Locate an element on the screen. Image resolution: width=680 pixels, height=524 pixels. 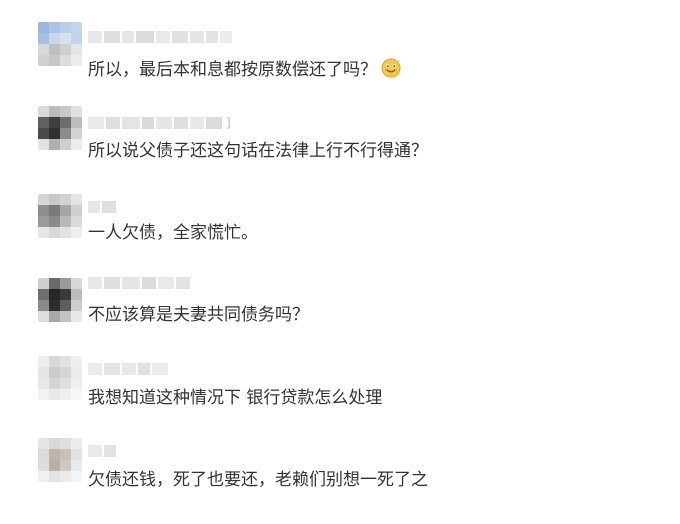
comment-text: 欠债还钱，死了也要还，老赖们别想一死了之 is located at coordinates (258, 480).